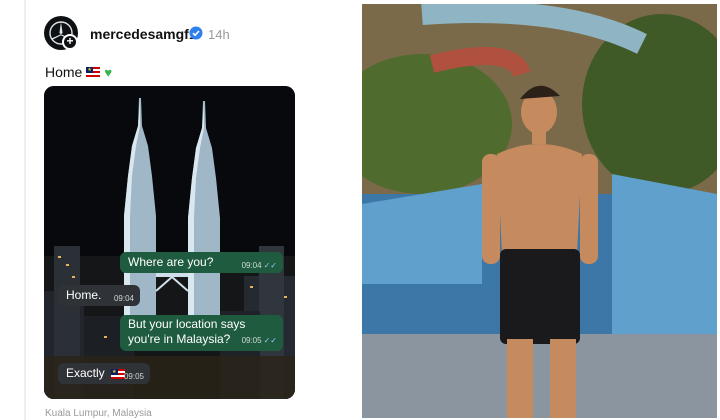 The image size is (720, 420). What do you see at coordinates (98, 413) in the screenshot?
I see `post-location: Kuala Lumpur, Malaysia` at bounding box center [98, 413].